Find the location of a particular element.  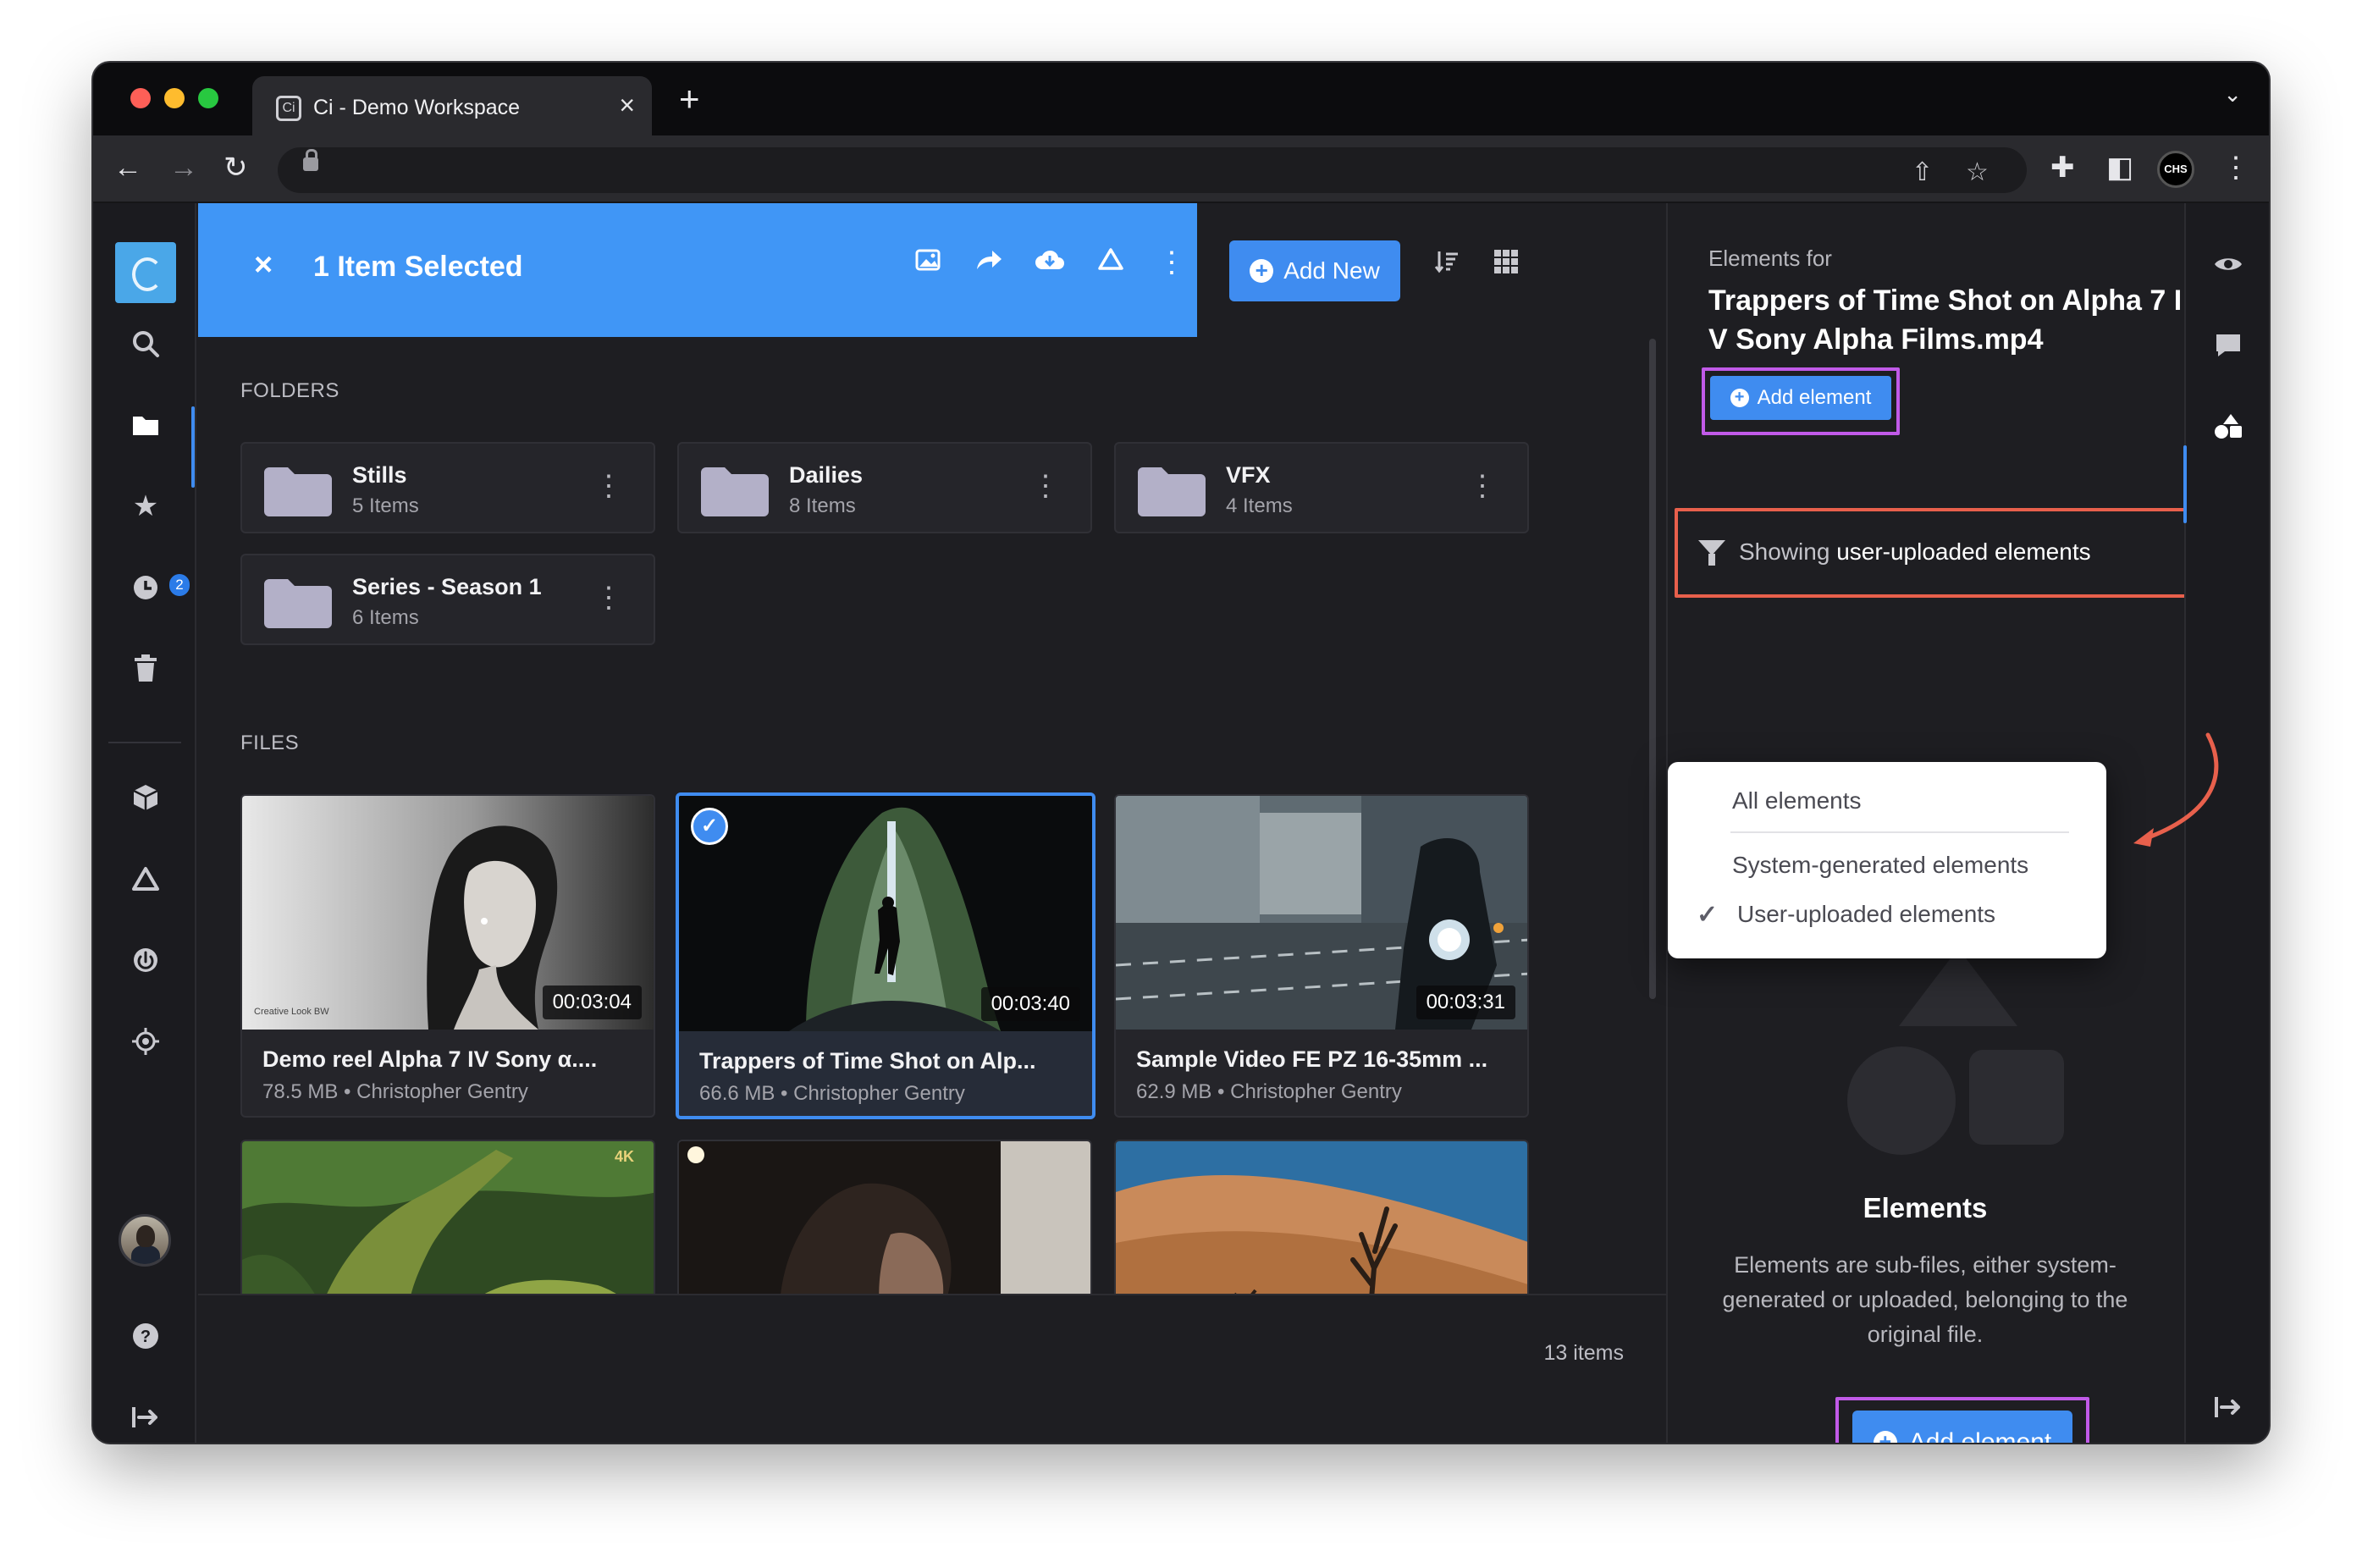

element-filter-dropdown: Showing user-uploaded elements is located at coordinates (1964, 553).